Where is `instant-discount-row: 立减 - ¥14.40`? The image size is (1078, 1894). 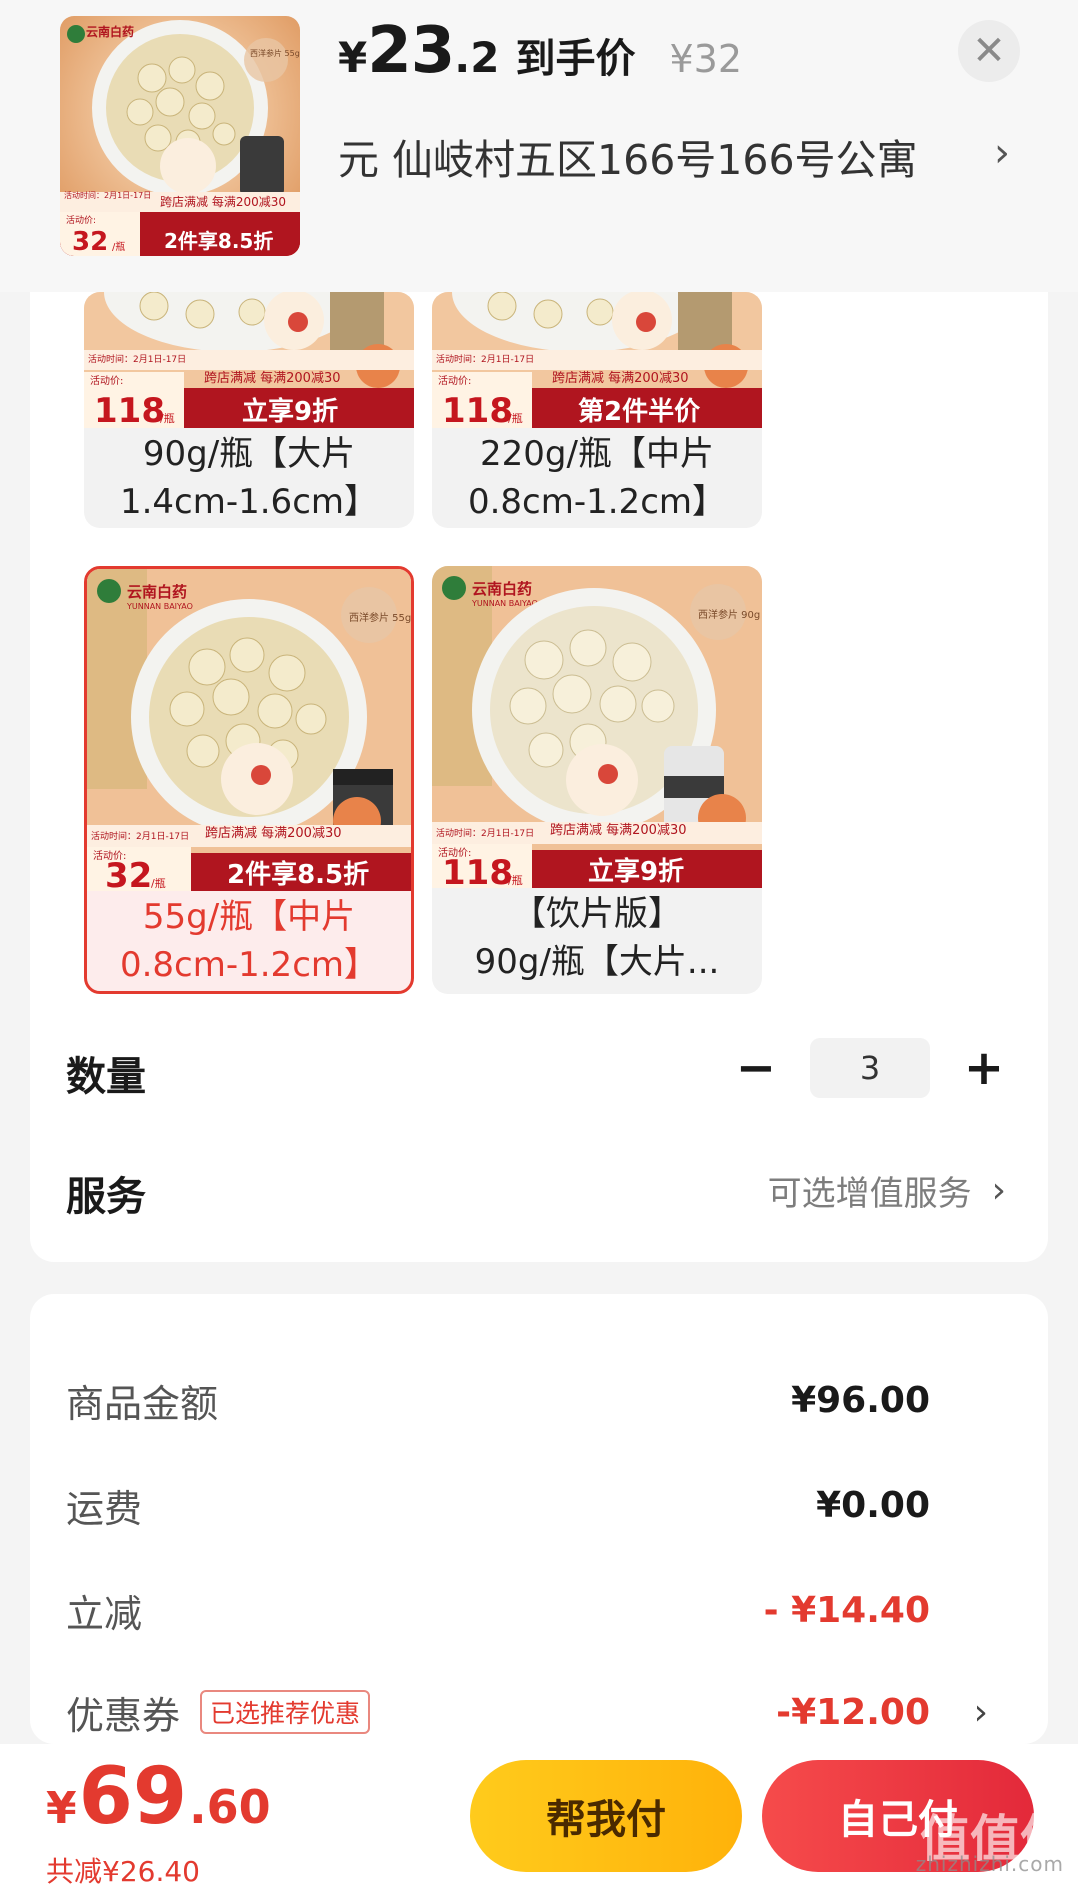
instant-discount-row: 立减 - ¥14.40 is located at coordinates (539, 1610).